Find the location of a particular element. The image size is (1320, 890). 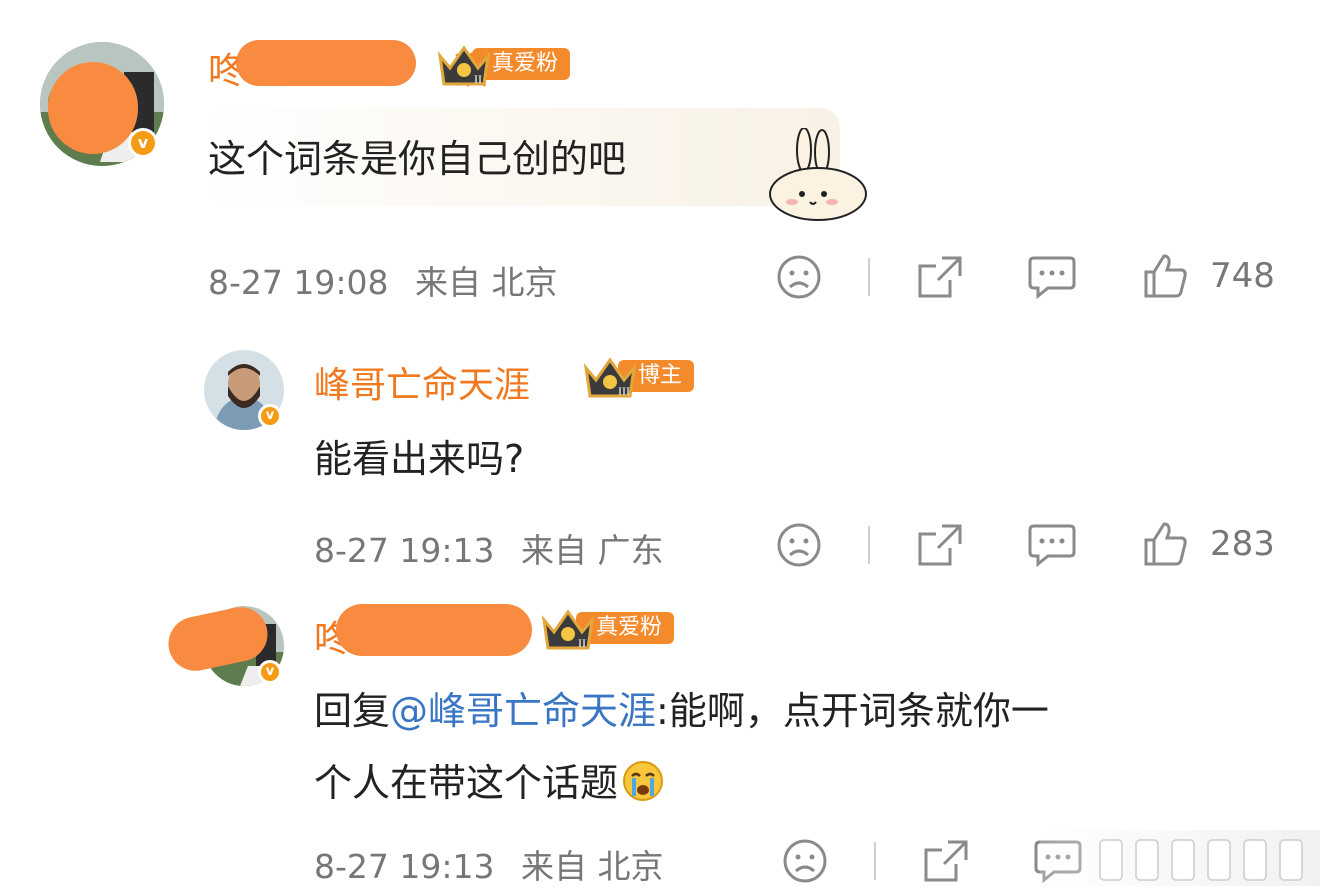

bunny-sticker is located at coordinates (821, 177).